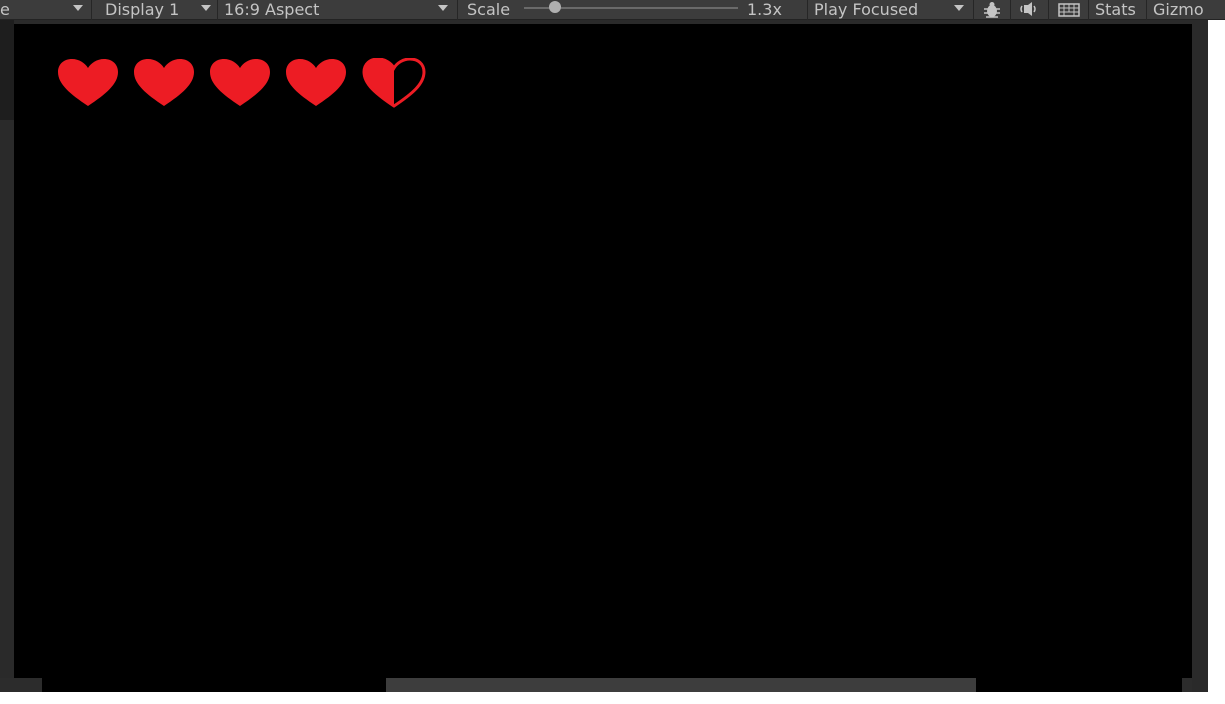 Image resolution: width=1225 pixels, height=704 pixels. Describe the element at coordinates (866, 9) in the screenshot. I see `play-mode-label: Play Focused` at that location.